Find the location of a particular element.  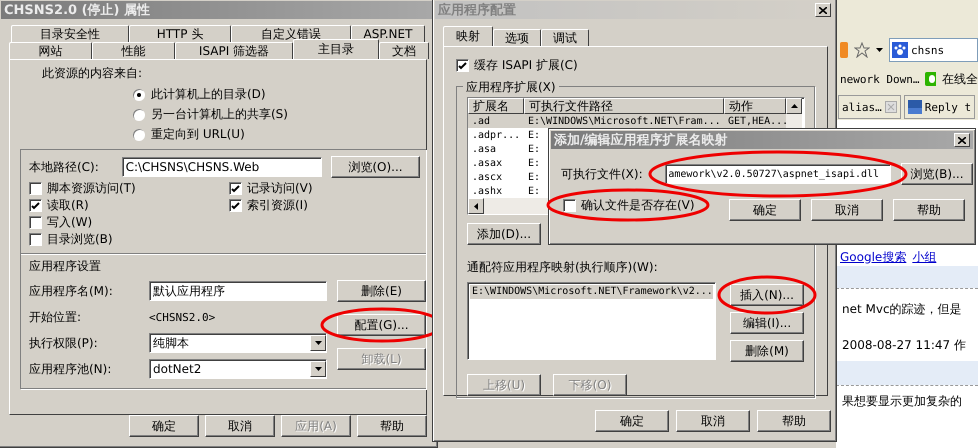

post-meta: 2008-08-27 11:47 作 is located at coordinates (904, 345).